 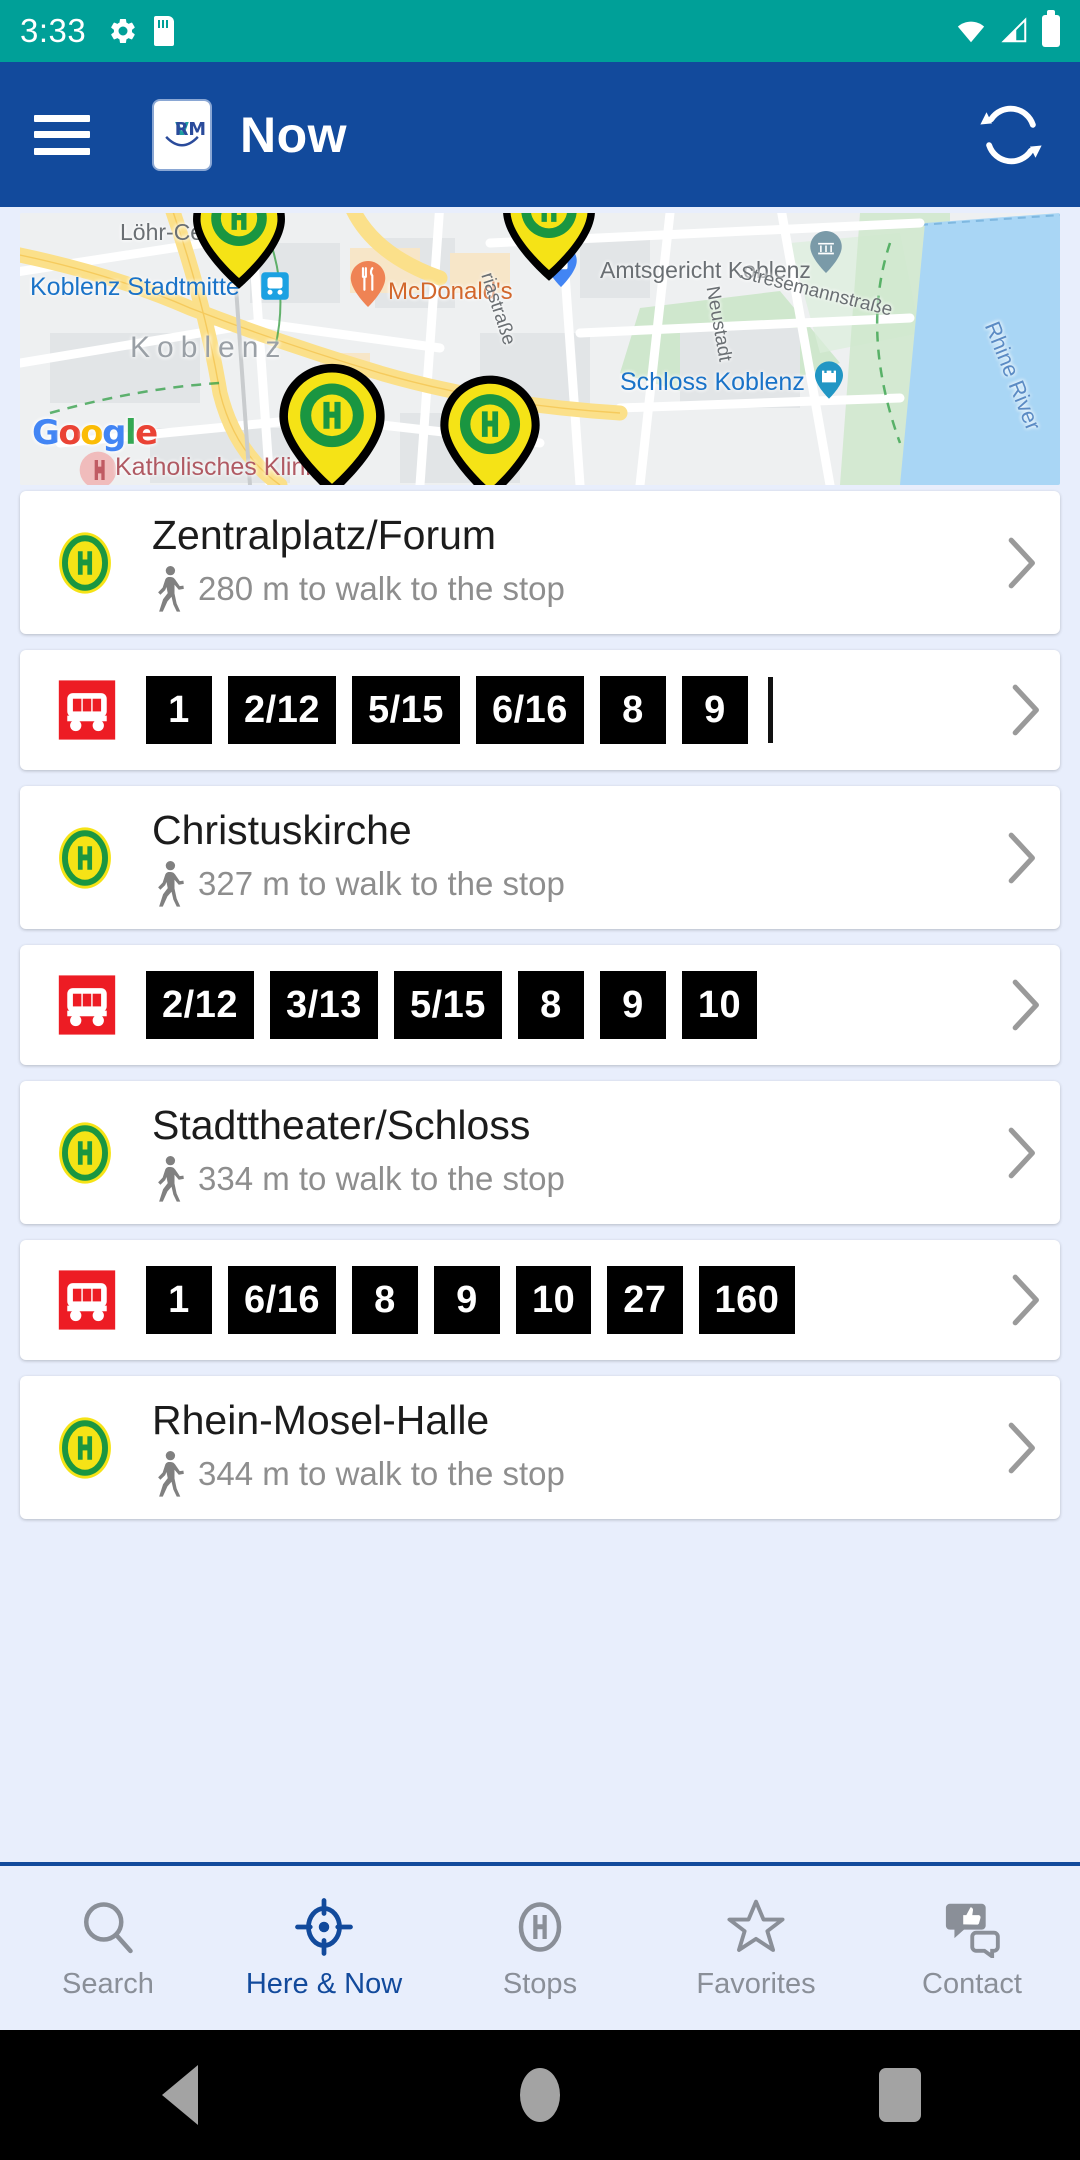 I want to click on hamburger-menu-icon, so click(x=62, y=134).